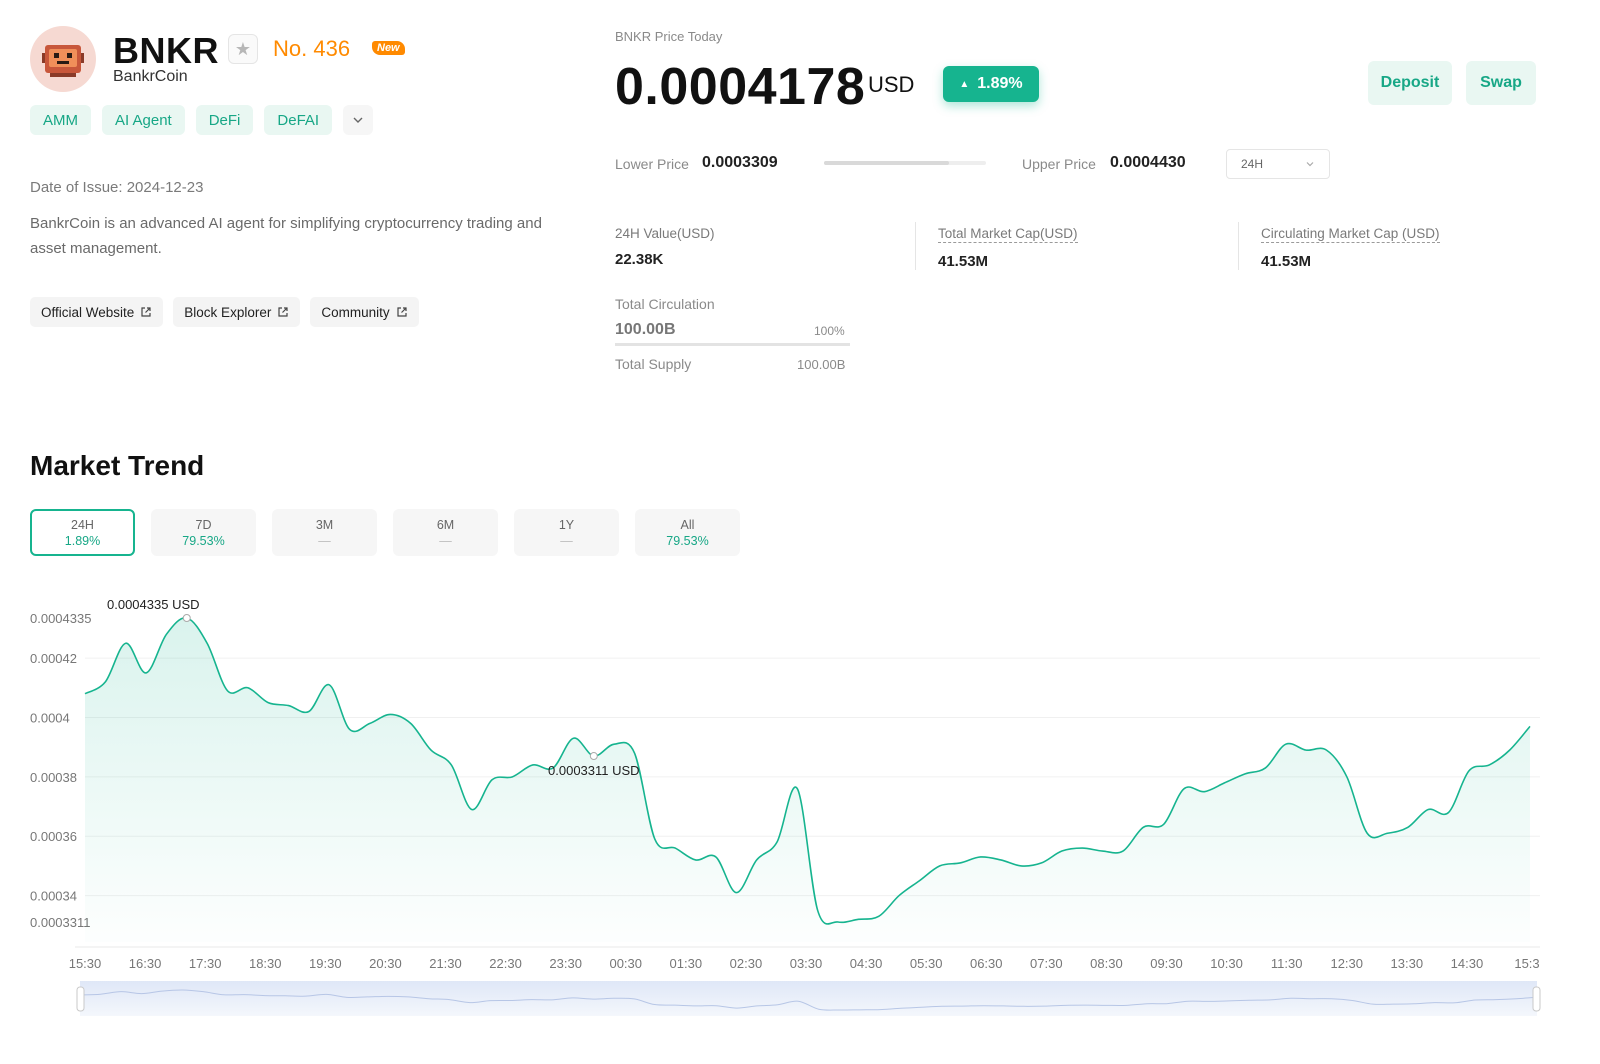  Describe the element at coordinates (740, 87) in the screenshot. I see `current-price: 0.0004178` at that location.